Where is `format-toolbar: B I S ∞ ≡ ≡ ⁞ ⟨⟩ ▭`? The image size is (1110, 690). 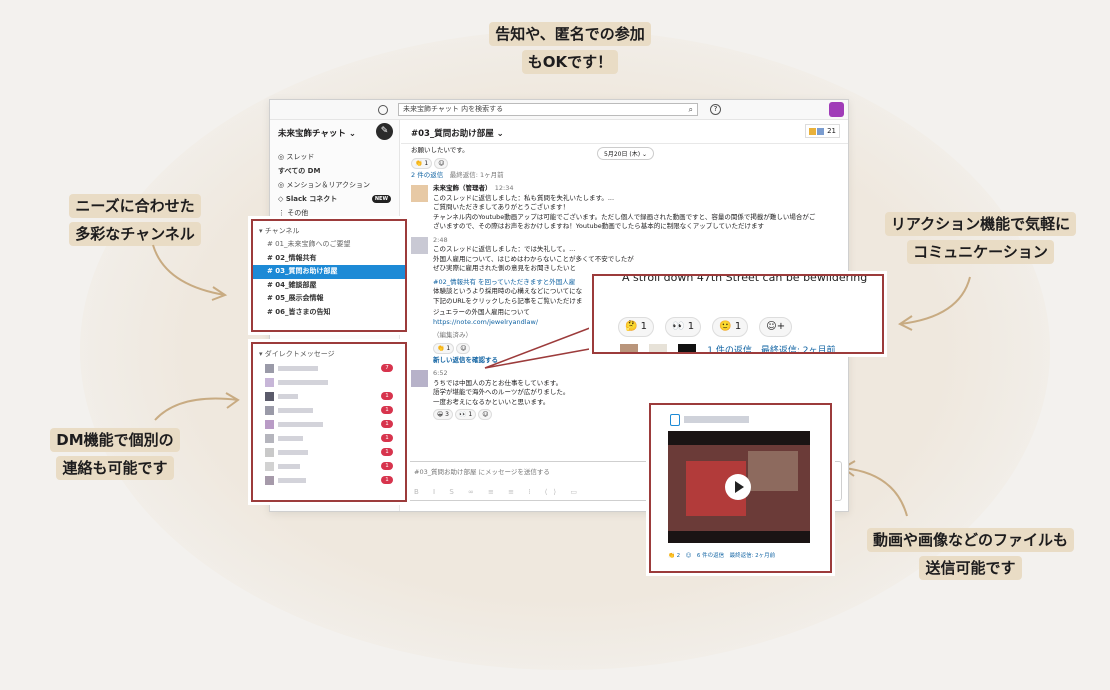
format-toolbar: B I S ∞ ≡ ≡ ⁞ ⟨⟩ ▭ is located at coordinates (498, 492).